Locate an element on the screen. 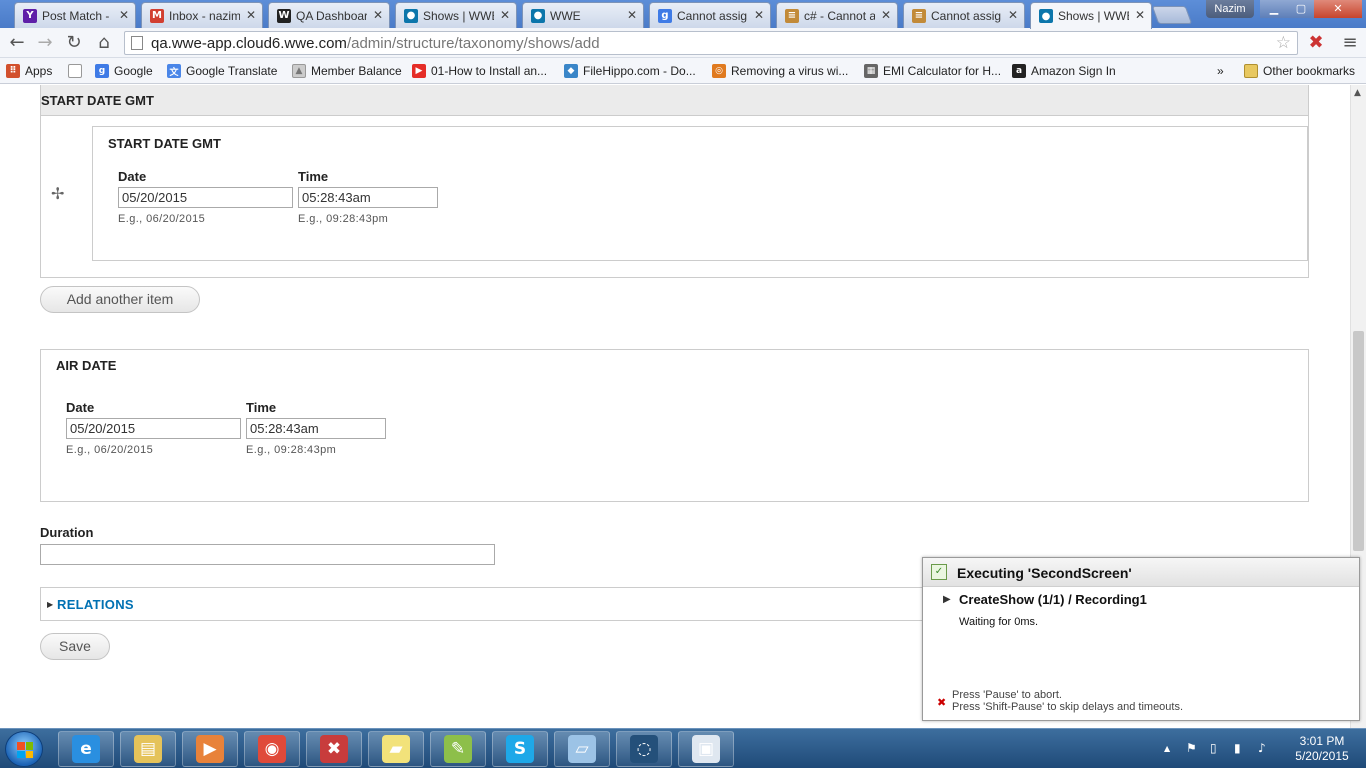 This screenshot has width=1366, height=768. bookmark-item: a Amazon Sign In is located at coordinates (1064, 71).